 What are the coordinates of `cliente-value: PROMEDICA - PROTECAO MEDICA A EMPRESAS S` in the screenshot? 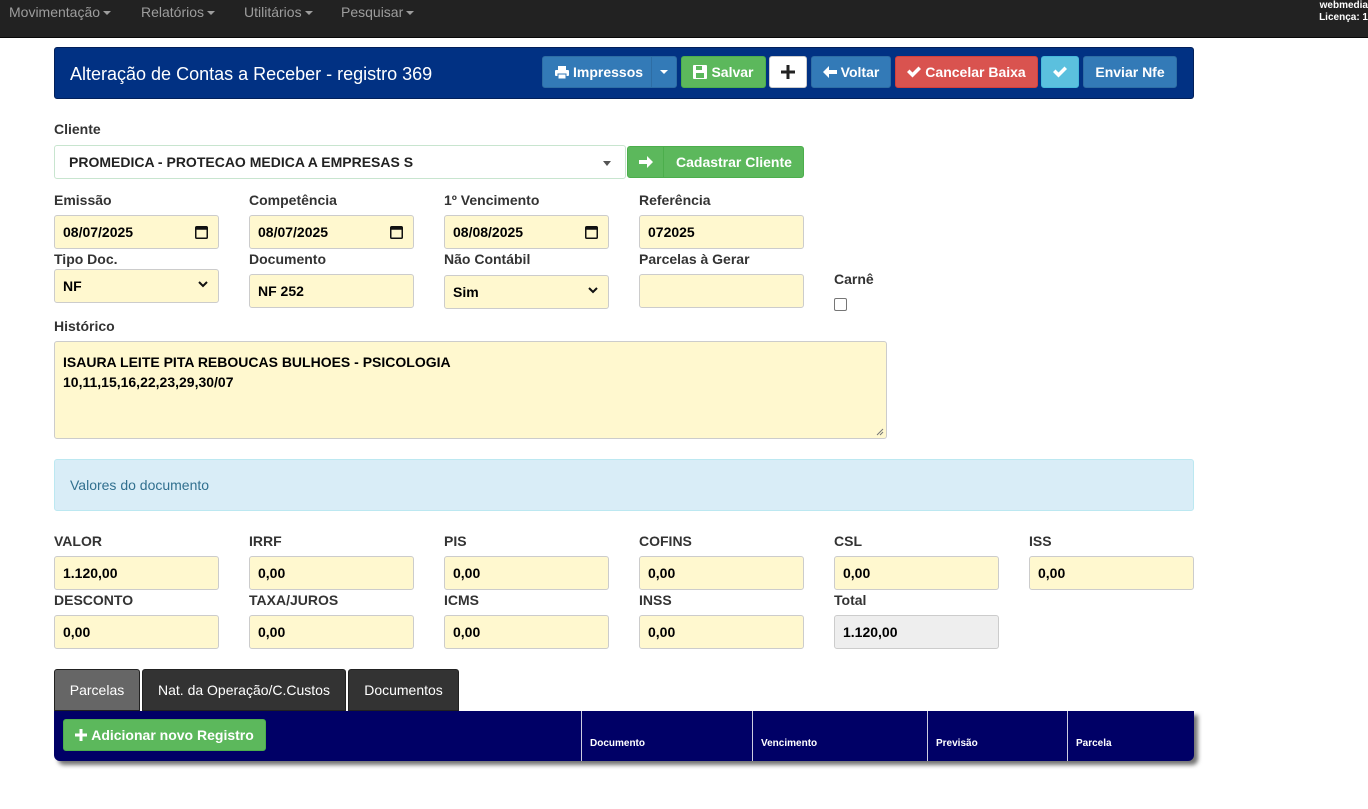 It's located at (241, 162).